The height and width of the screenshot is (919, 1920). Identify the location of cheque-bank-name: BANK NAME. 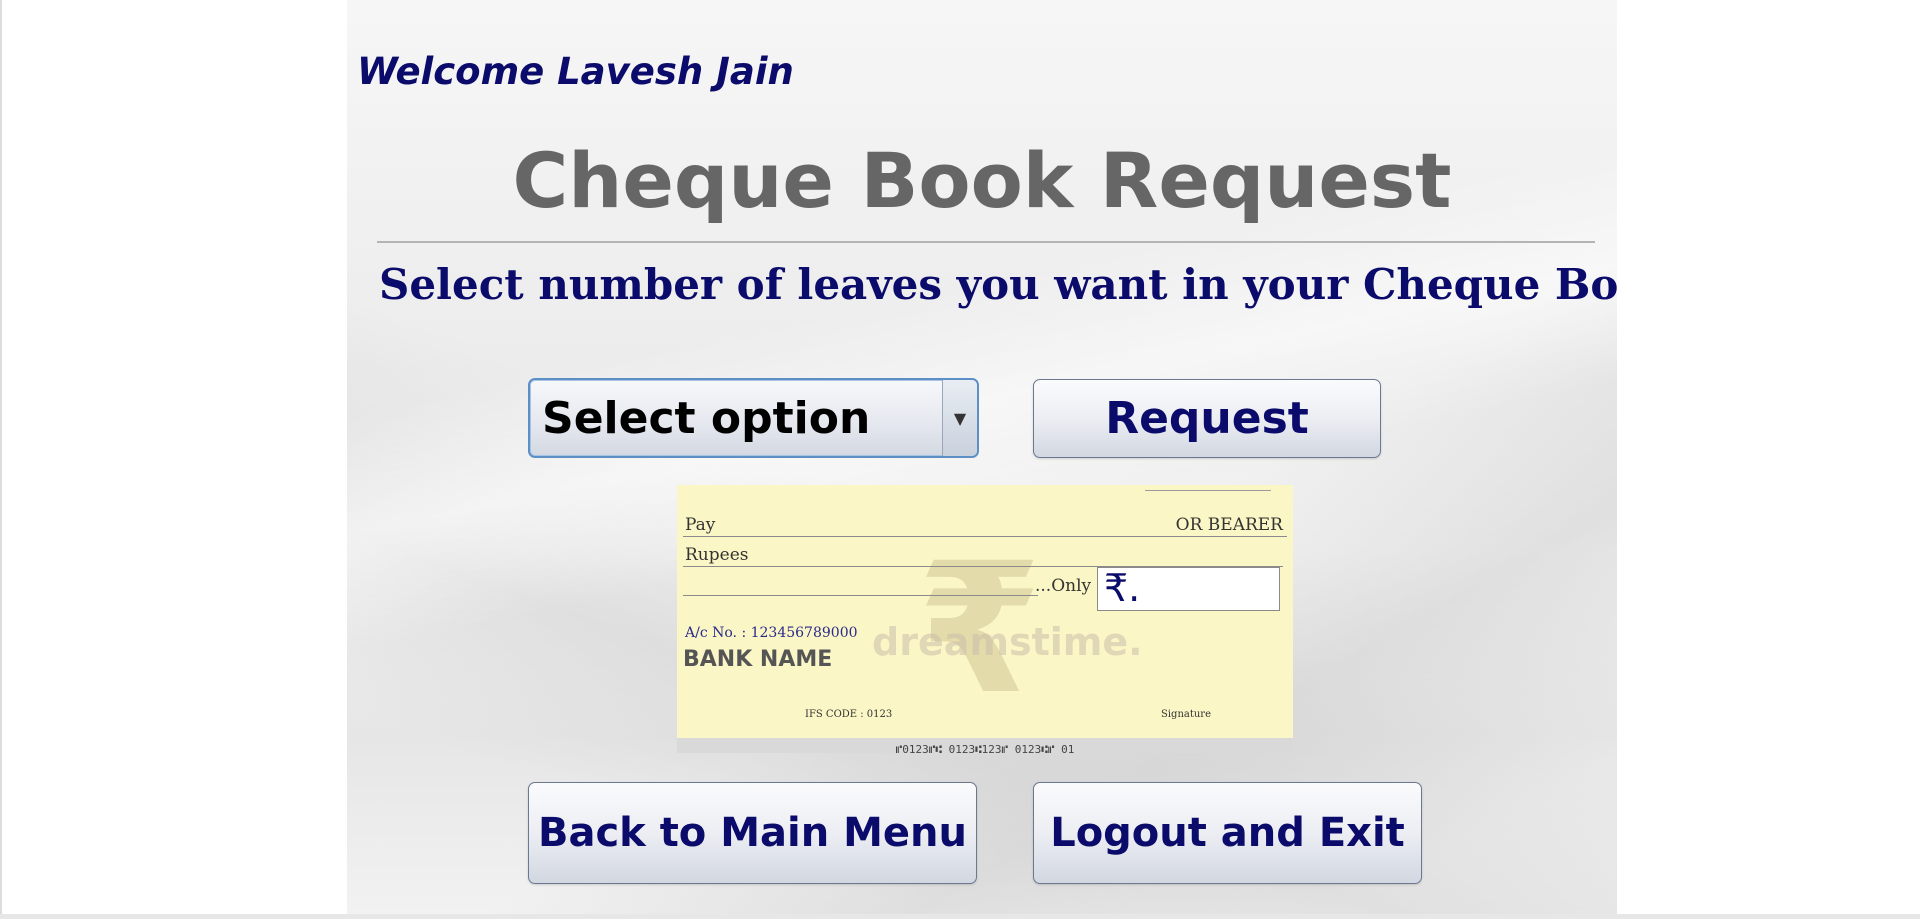
(758, 659).